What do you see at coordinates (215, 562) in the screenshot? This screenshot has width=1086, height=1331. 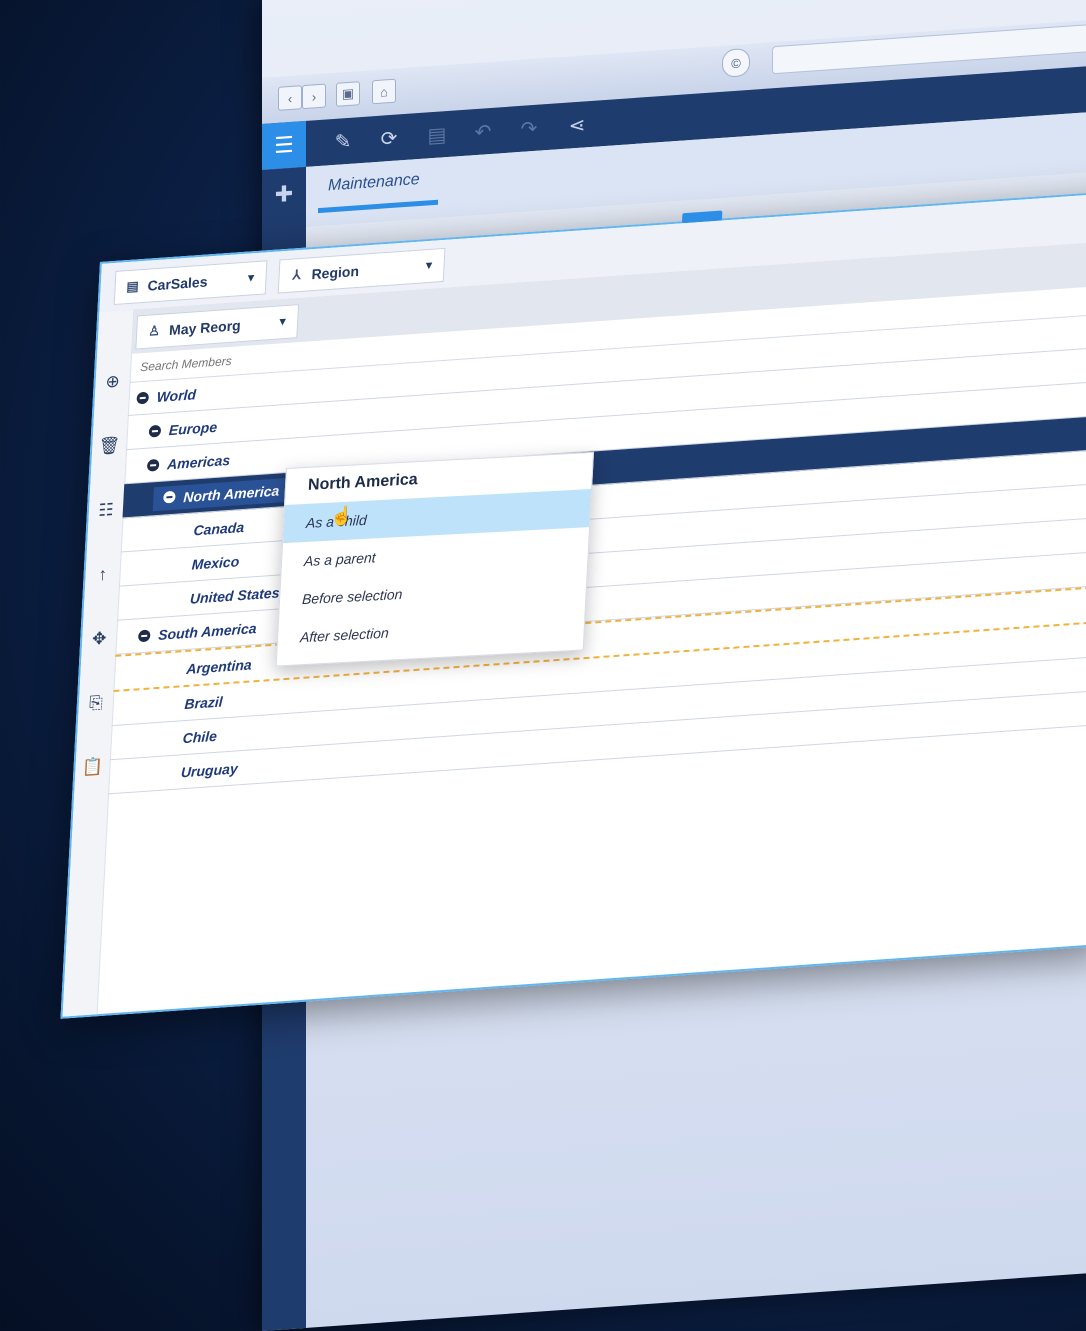 I see `tree-row-label: Mexico` at bounding box center [215, 562].